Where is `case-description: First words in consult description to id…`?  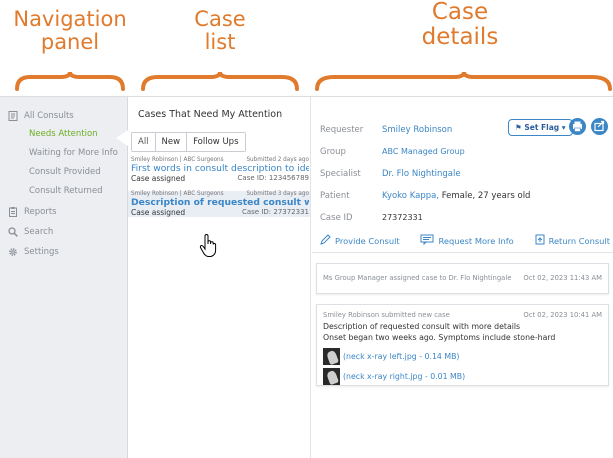 case-description: First words in consult description to id… is located at coordinates (220, 168).